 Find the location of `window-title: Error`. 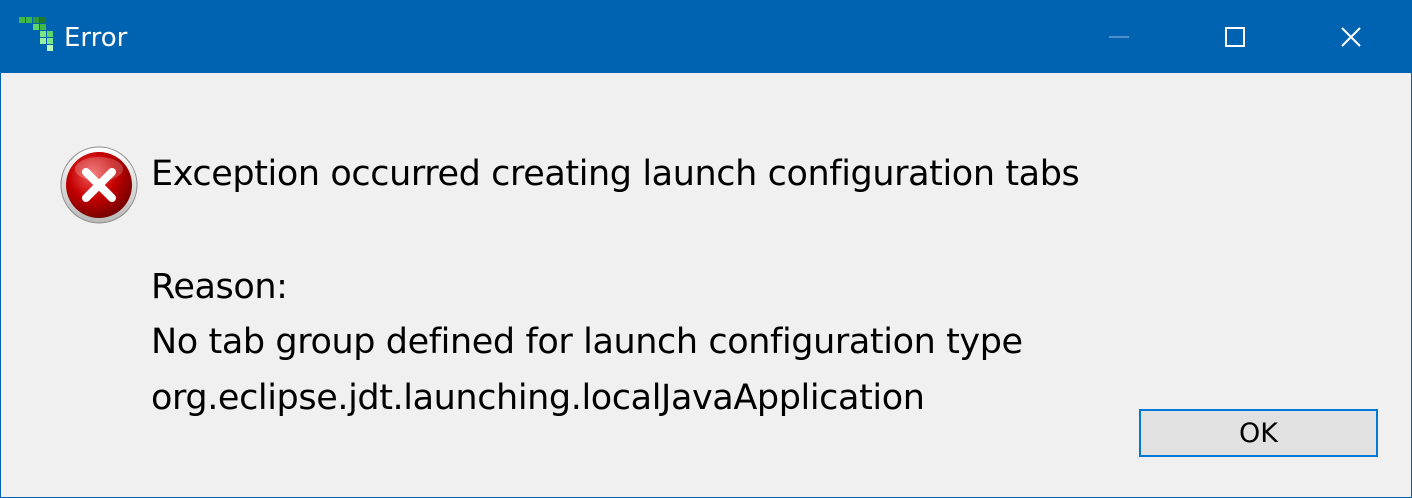

window-title: Error is located at coordinates (96, 38).